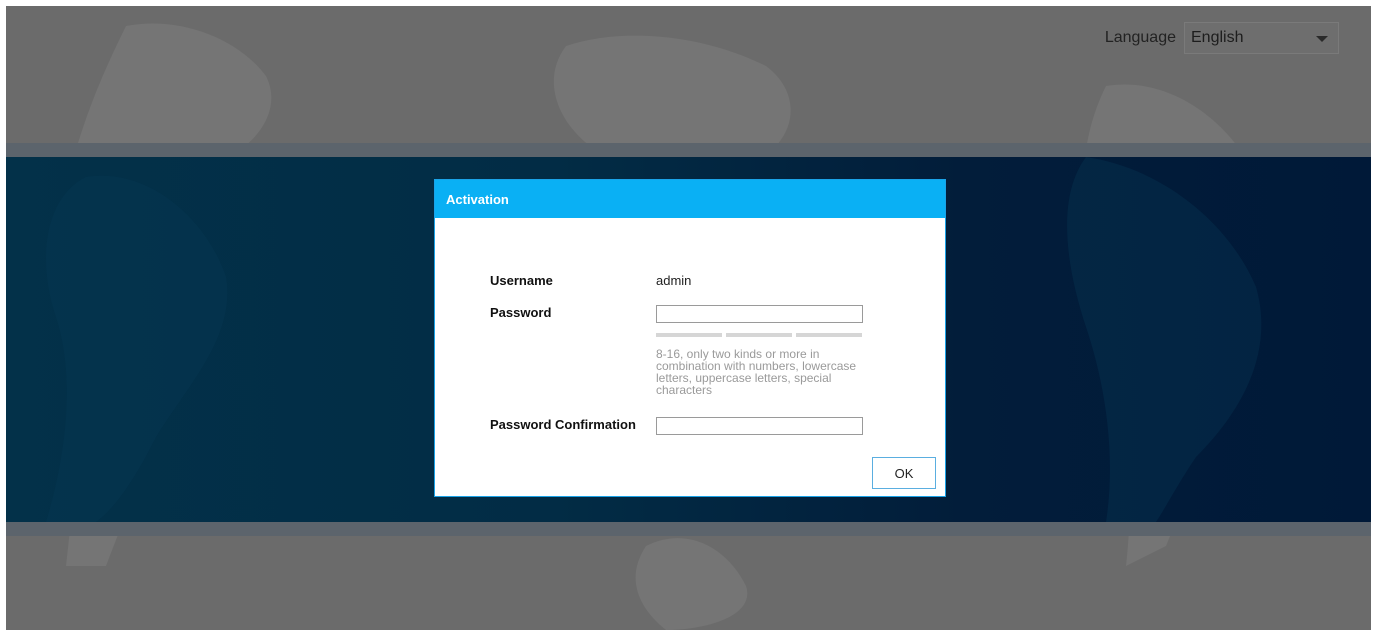  I want to click on username-value: admin, so click(674, 280).